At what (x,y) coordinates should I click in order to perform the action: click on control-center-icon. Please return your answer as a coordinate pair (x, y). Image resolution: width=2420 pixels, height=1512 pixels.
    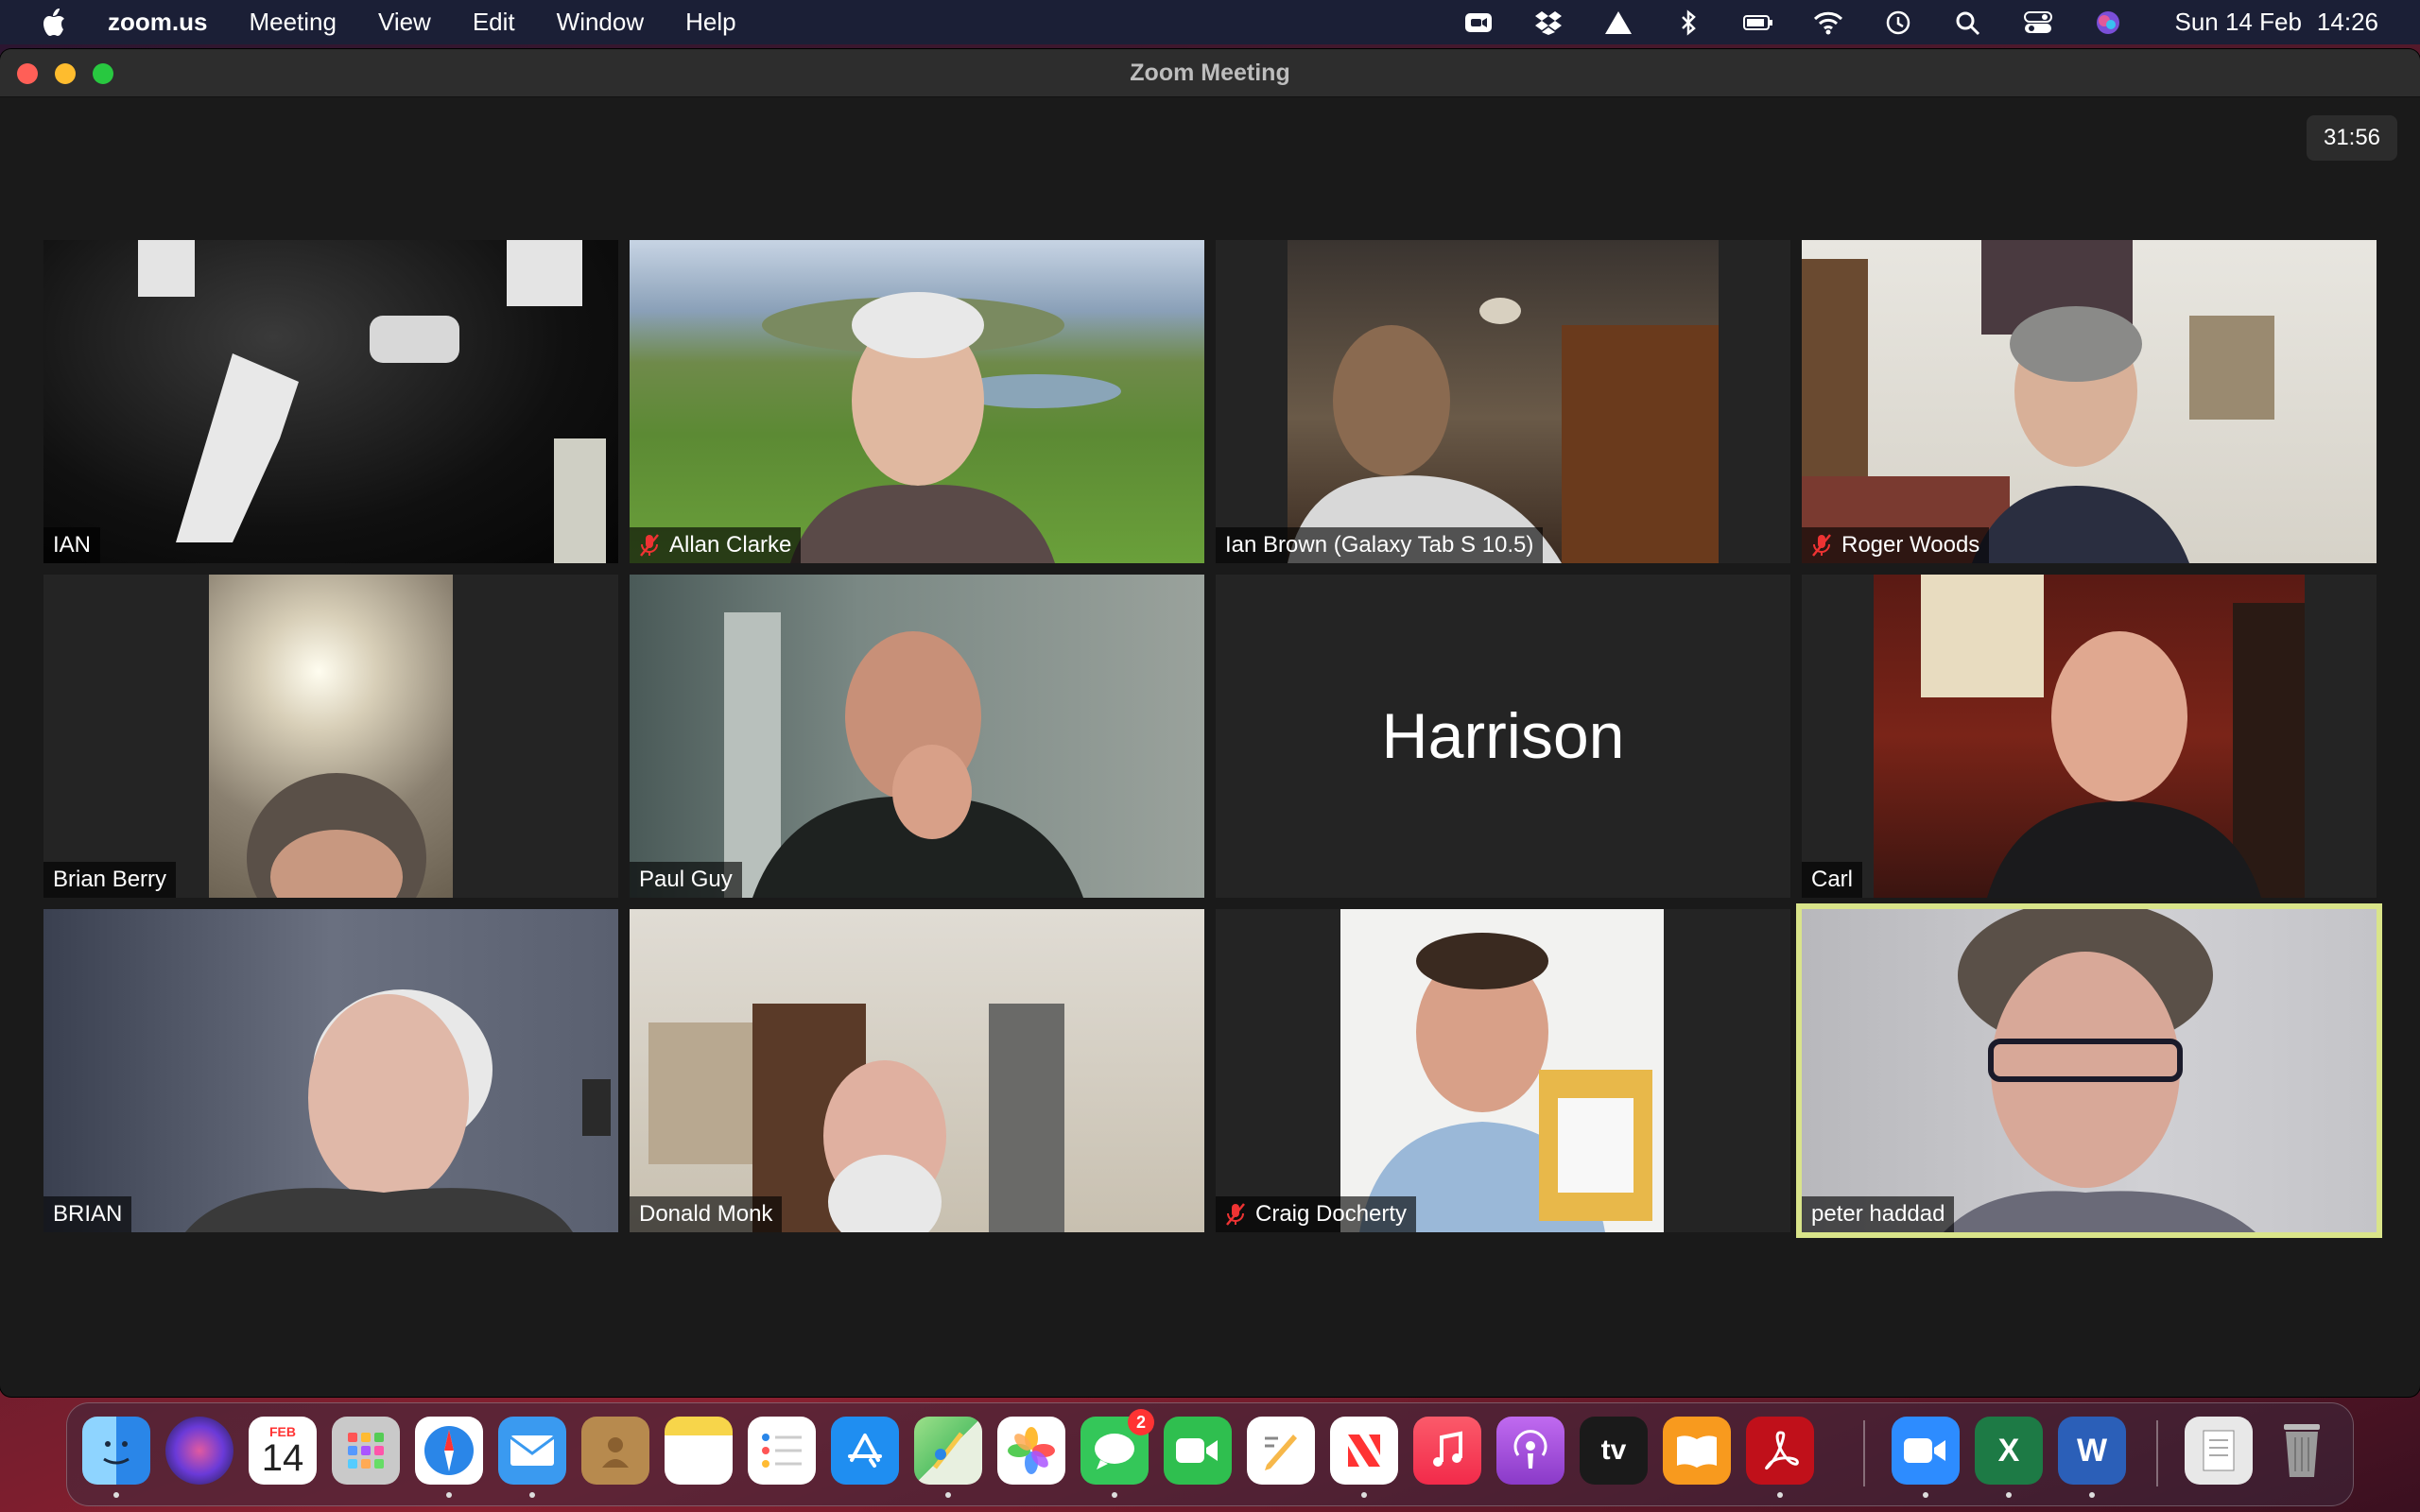
    Looking at the image, I should click on (2038, 23).